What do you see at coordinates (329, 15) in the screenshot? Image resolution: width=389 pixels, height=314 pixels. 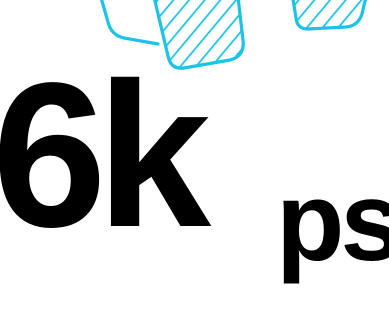 I see `hatched-tile-shape-right` at bounding box center [329, 15].